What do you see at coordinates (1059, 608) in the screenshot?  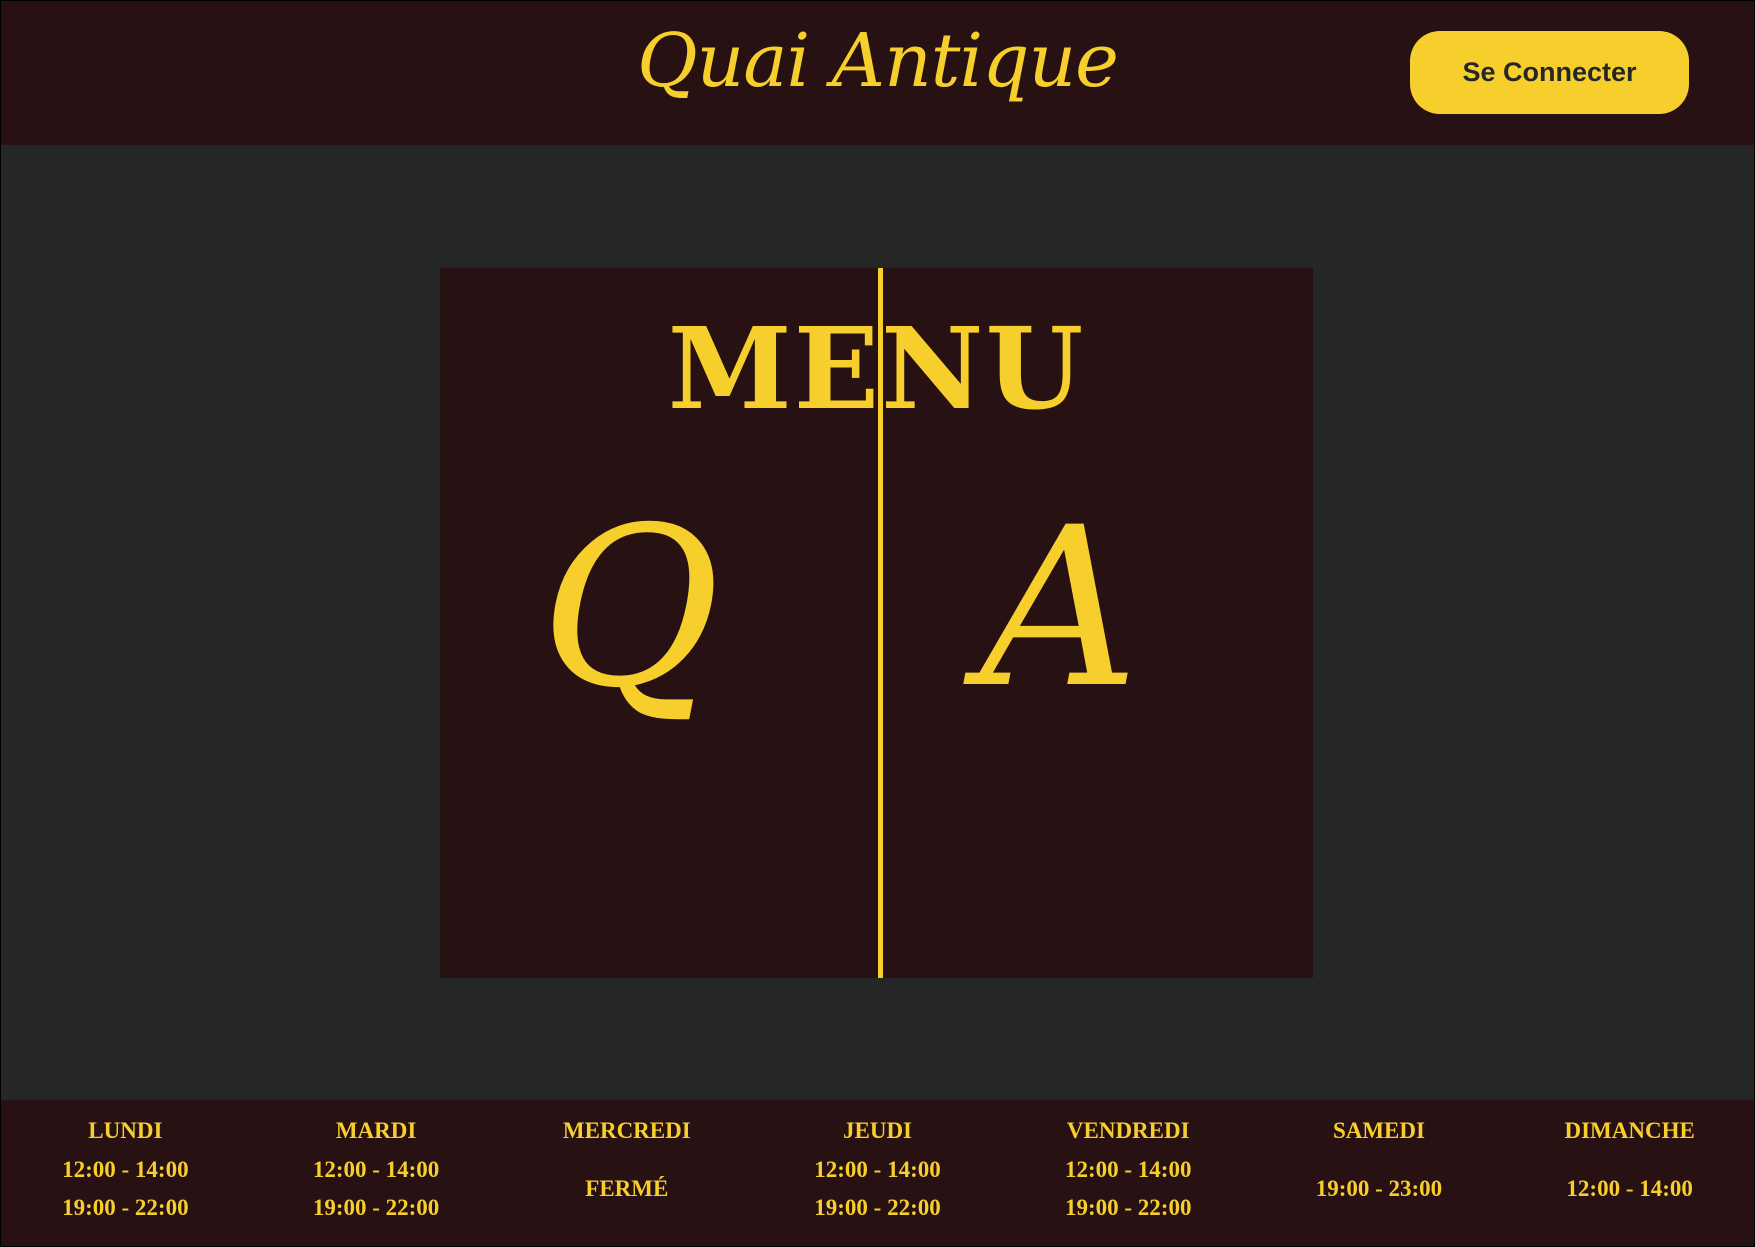 I see `monogram-a: A` at bounding box center [1059, 608].